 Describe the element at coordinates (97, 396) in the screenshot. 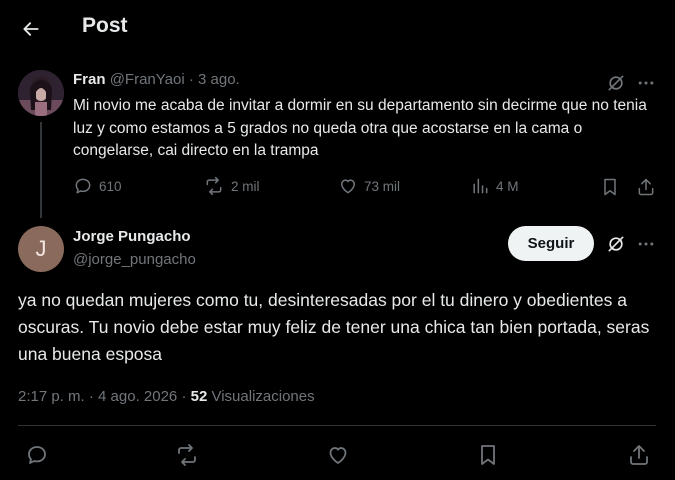

I see `post-timestamp: 2:17 p. m. · 4 ago. 2026` at that location.